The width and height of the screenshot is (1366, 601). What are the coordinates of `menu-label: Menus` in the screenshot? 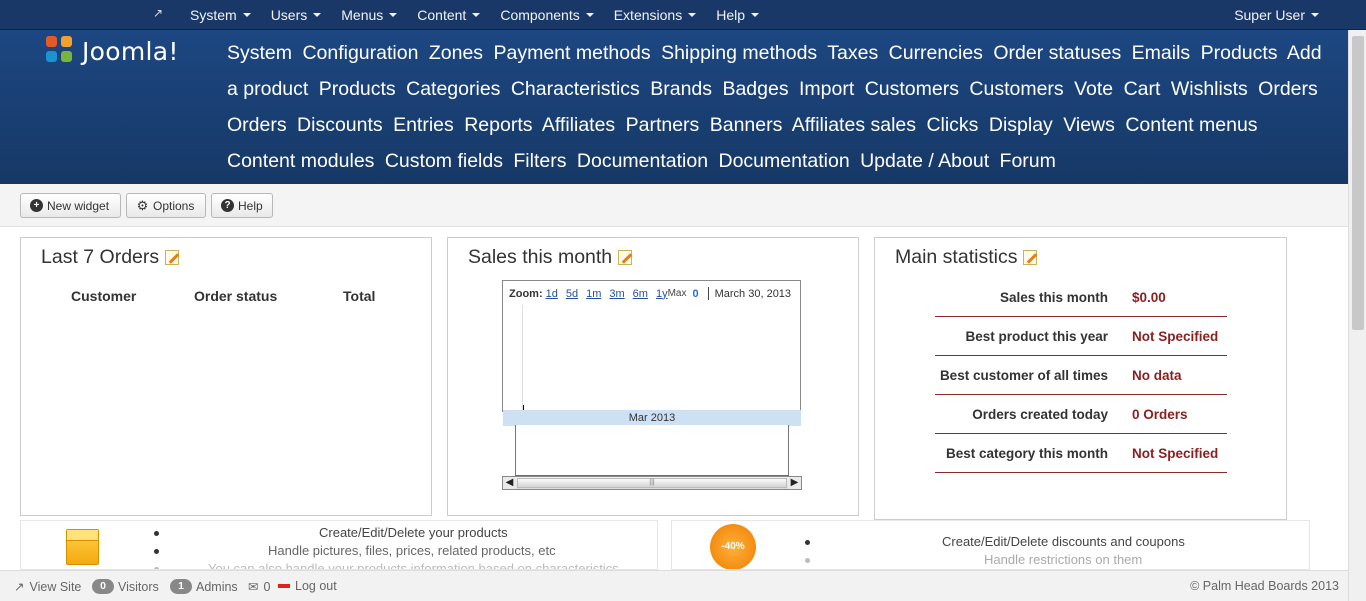 It's located at (362, 15).